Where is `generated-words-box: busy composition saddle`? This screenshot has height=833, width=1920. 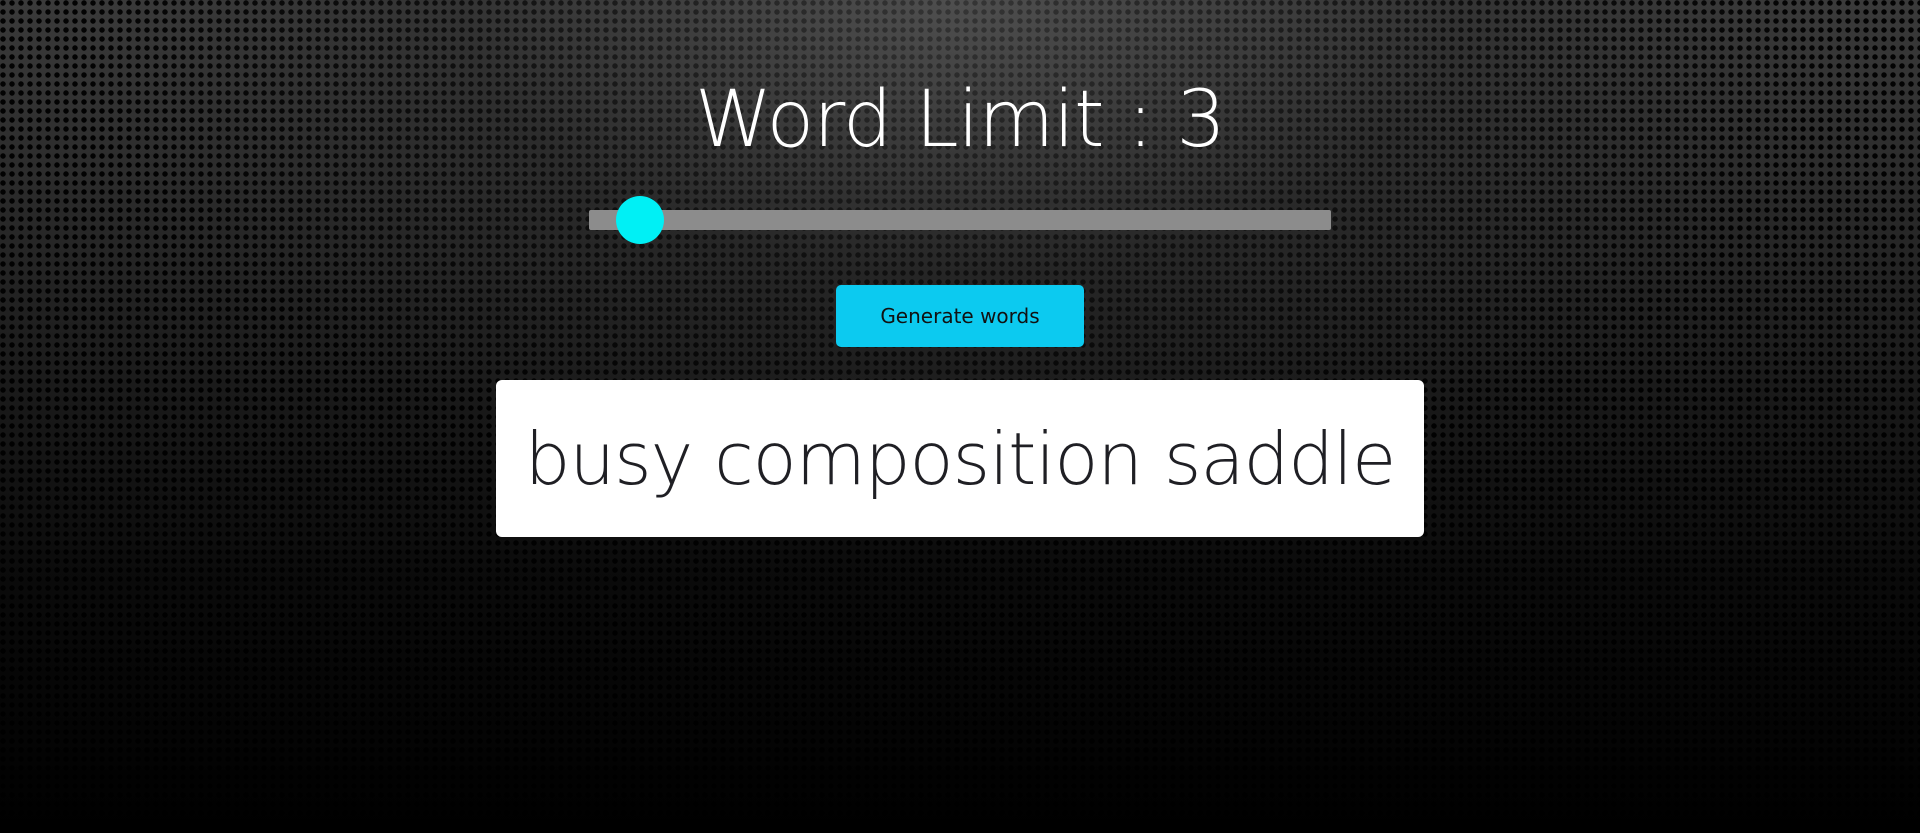
generated-words-box: busy composition saddle is located at coordinates (960, 458).